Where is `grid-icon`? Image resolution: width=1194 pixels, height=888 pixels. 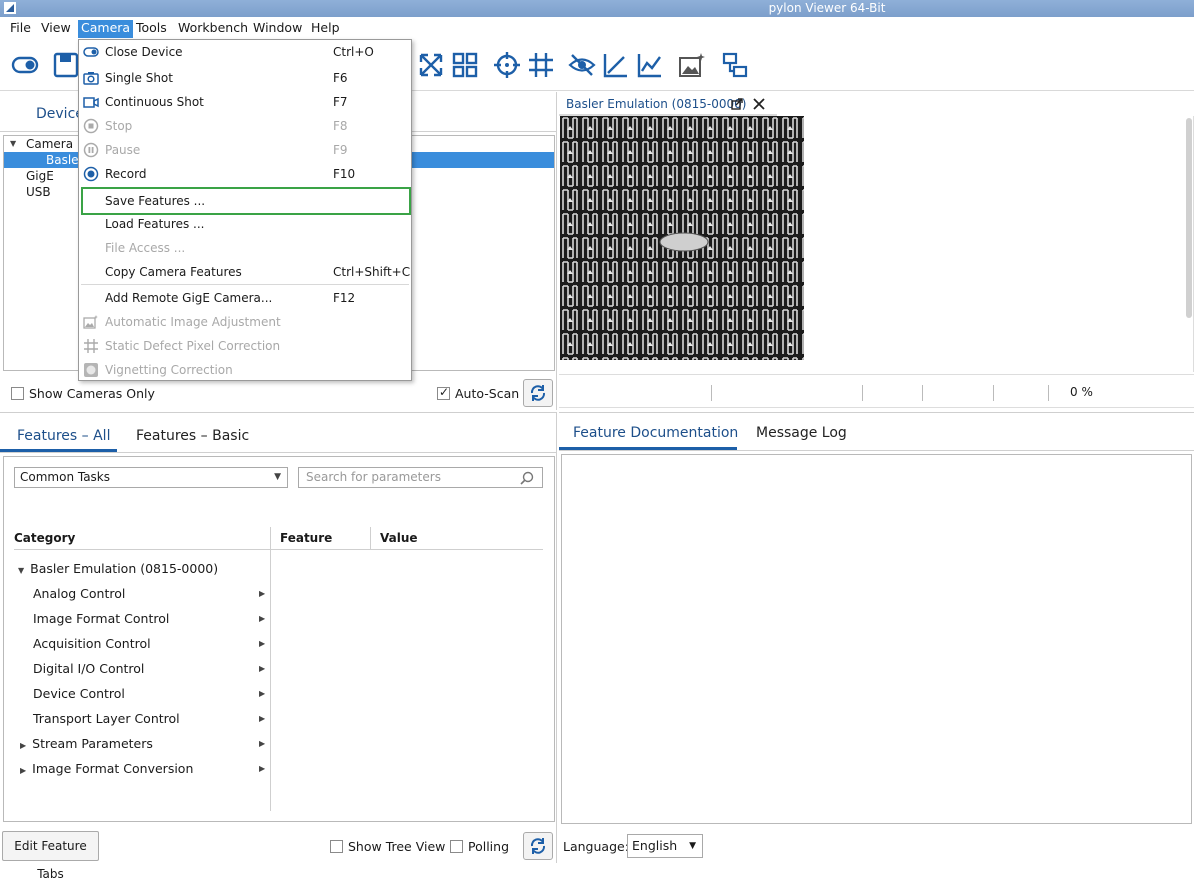
grid-icon is located at coordinates (91, 346).